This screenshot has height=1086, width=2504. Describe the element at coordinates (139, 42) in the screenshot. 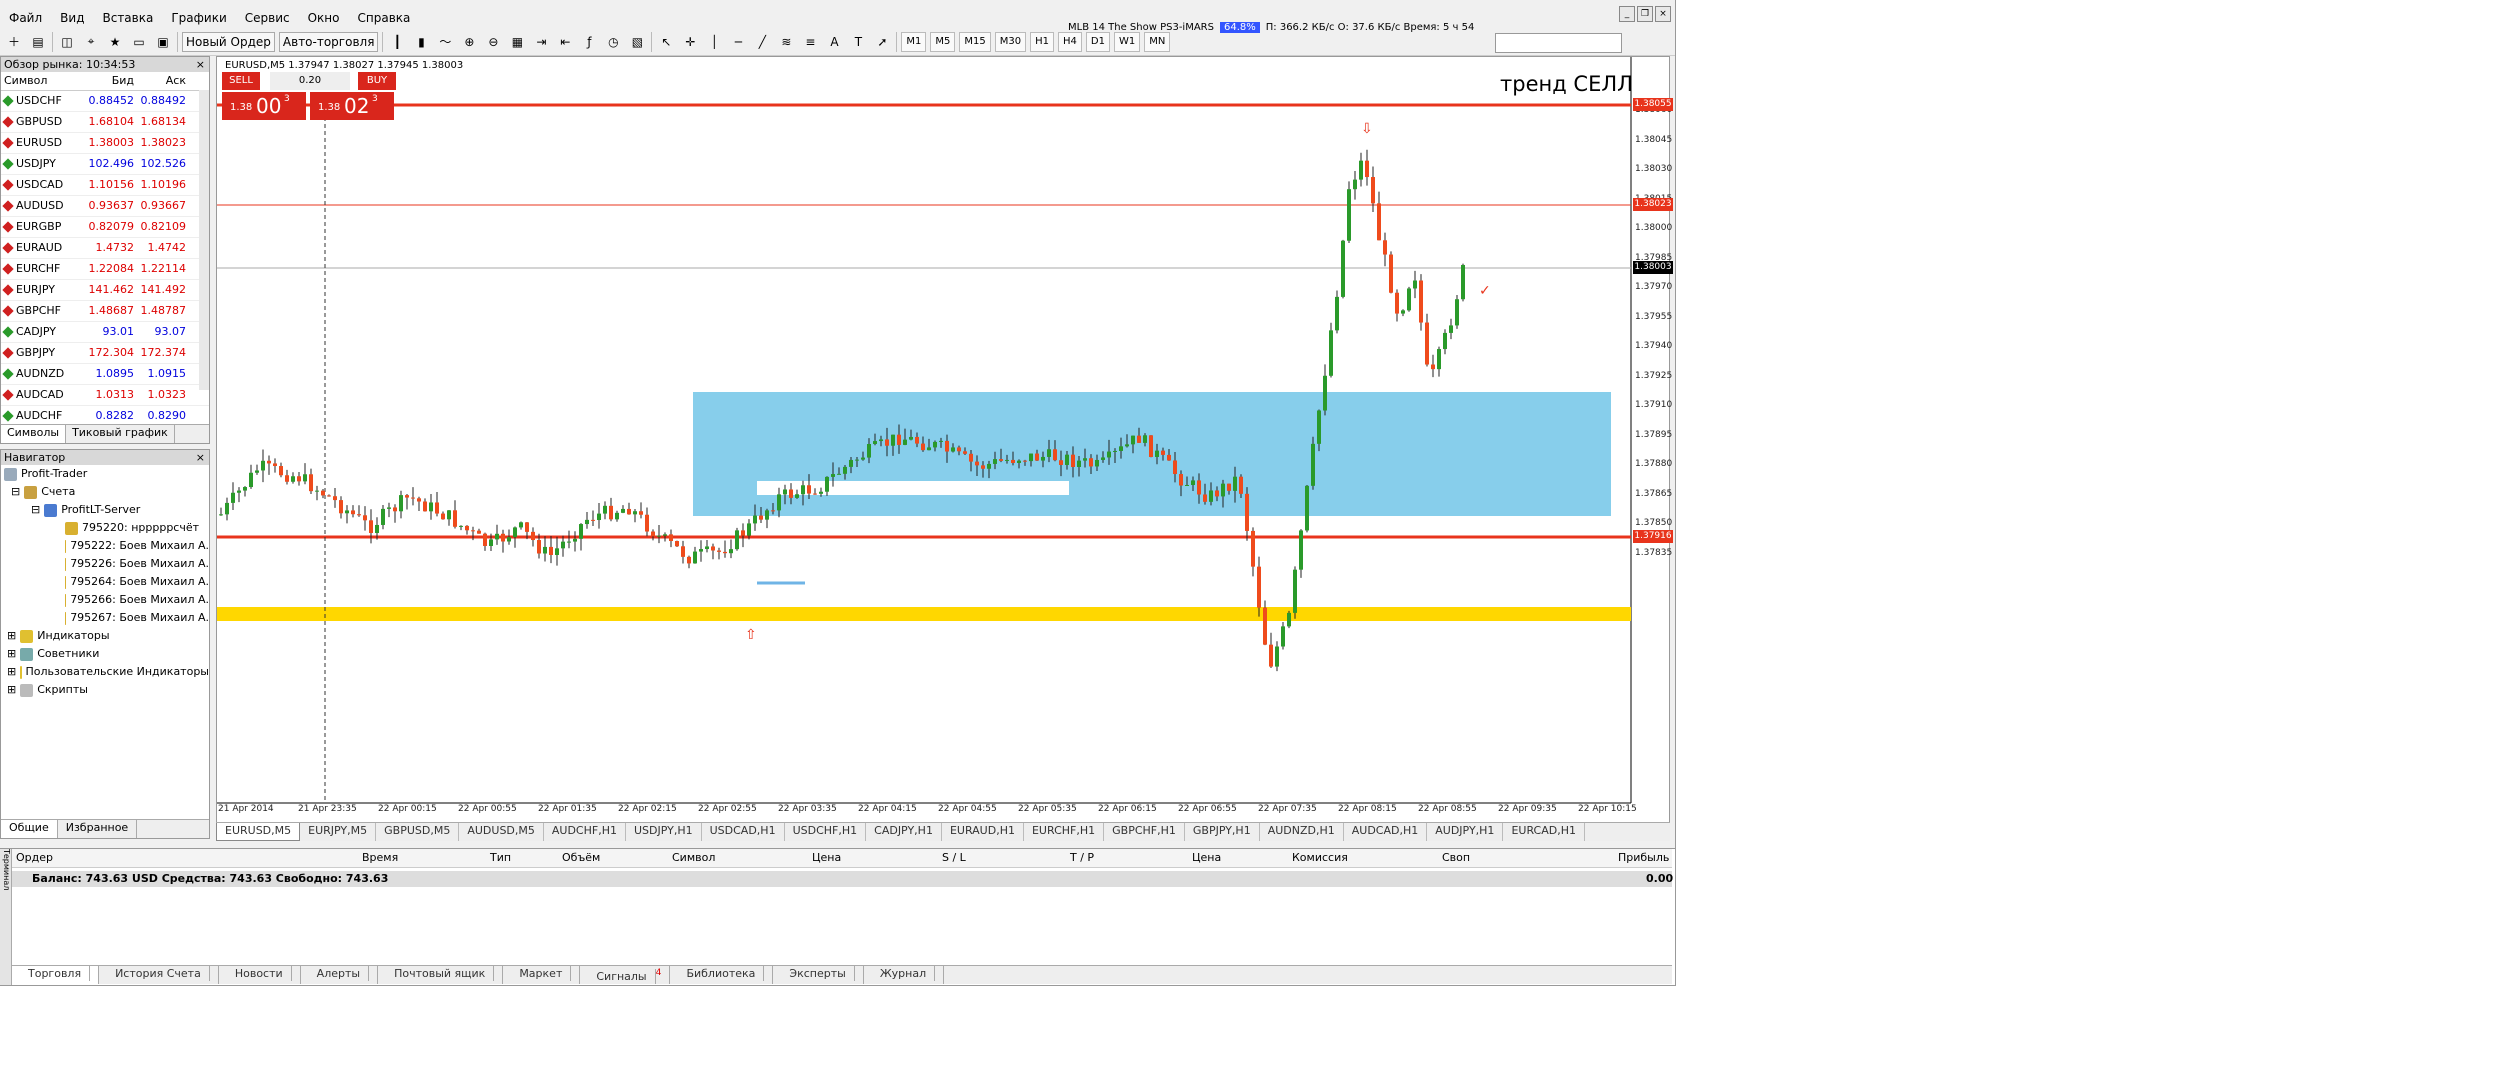

I see `terminal-icon: ▭` at that location.